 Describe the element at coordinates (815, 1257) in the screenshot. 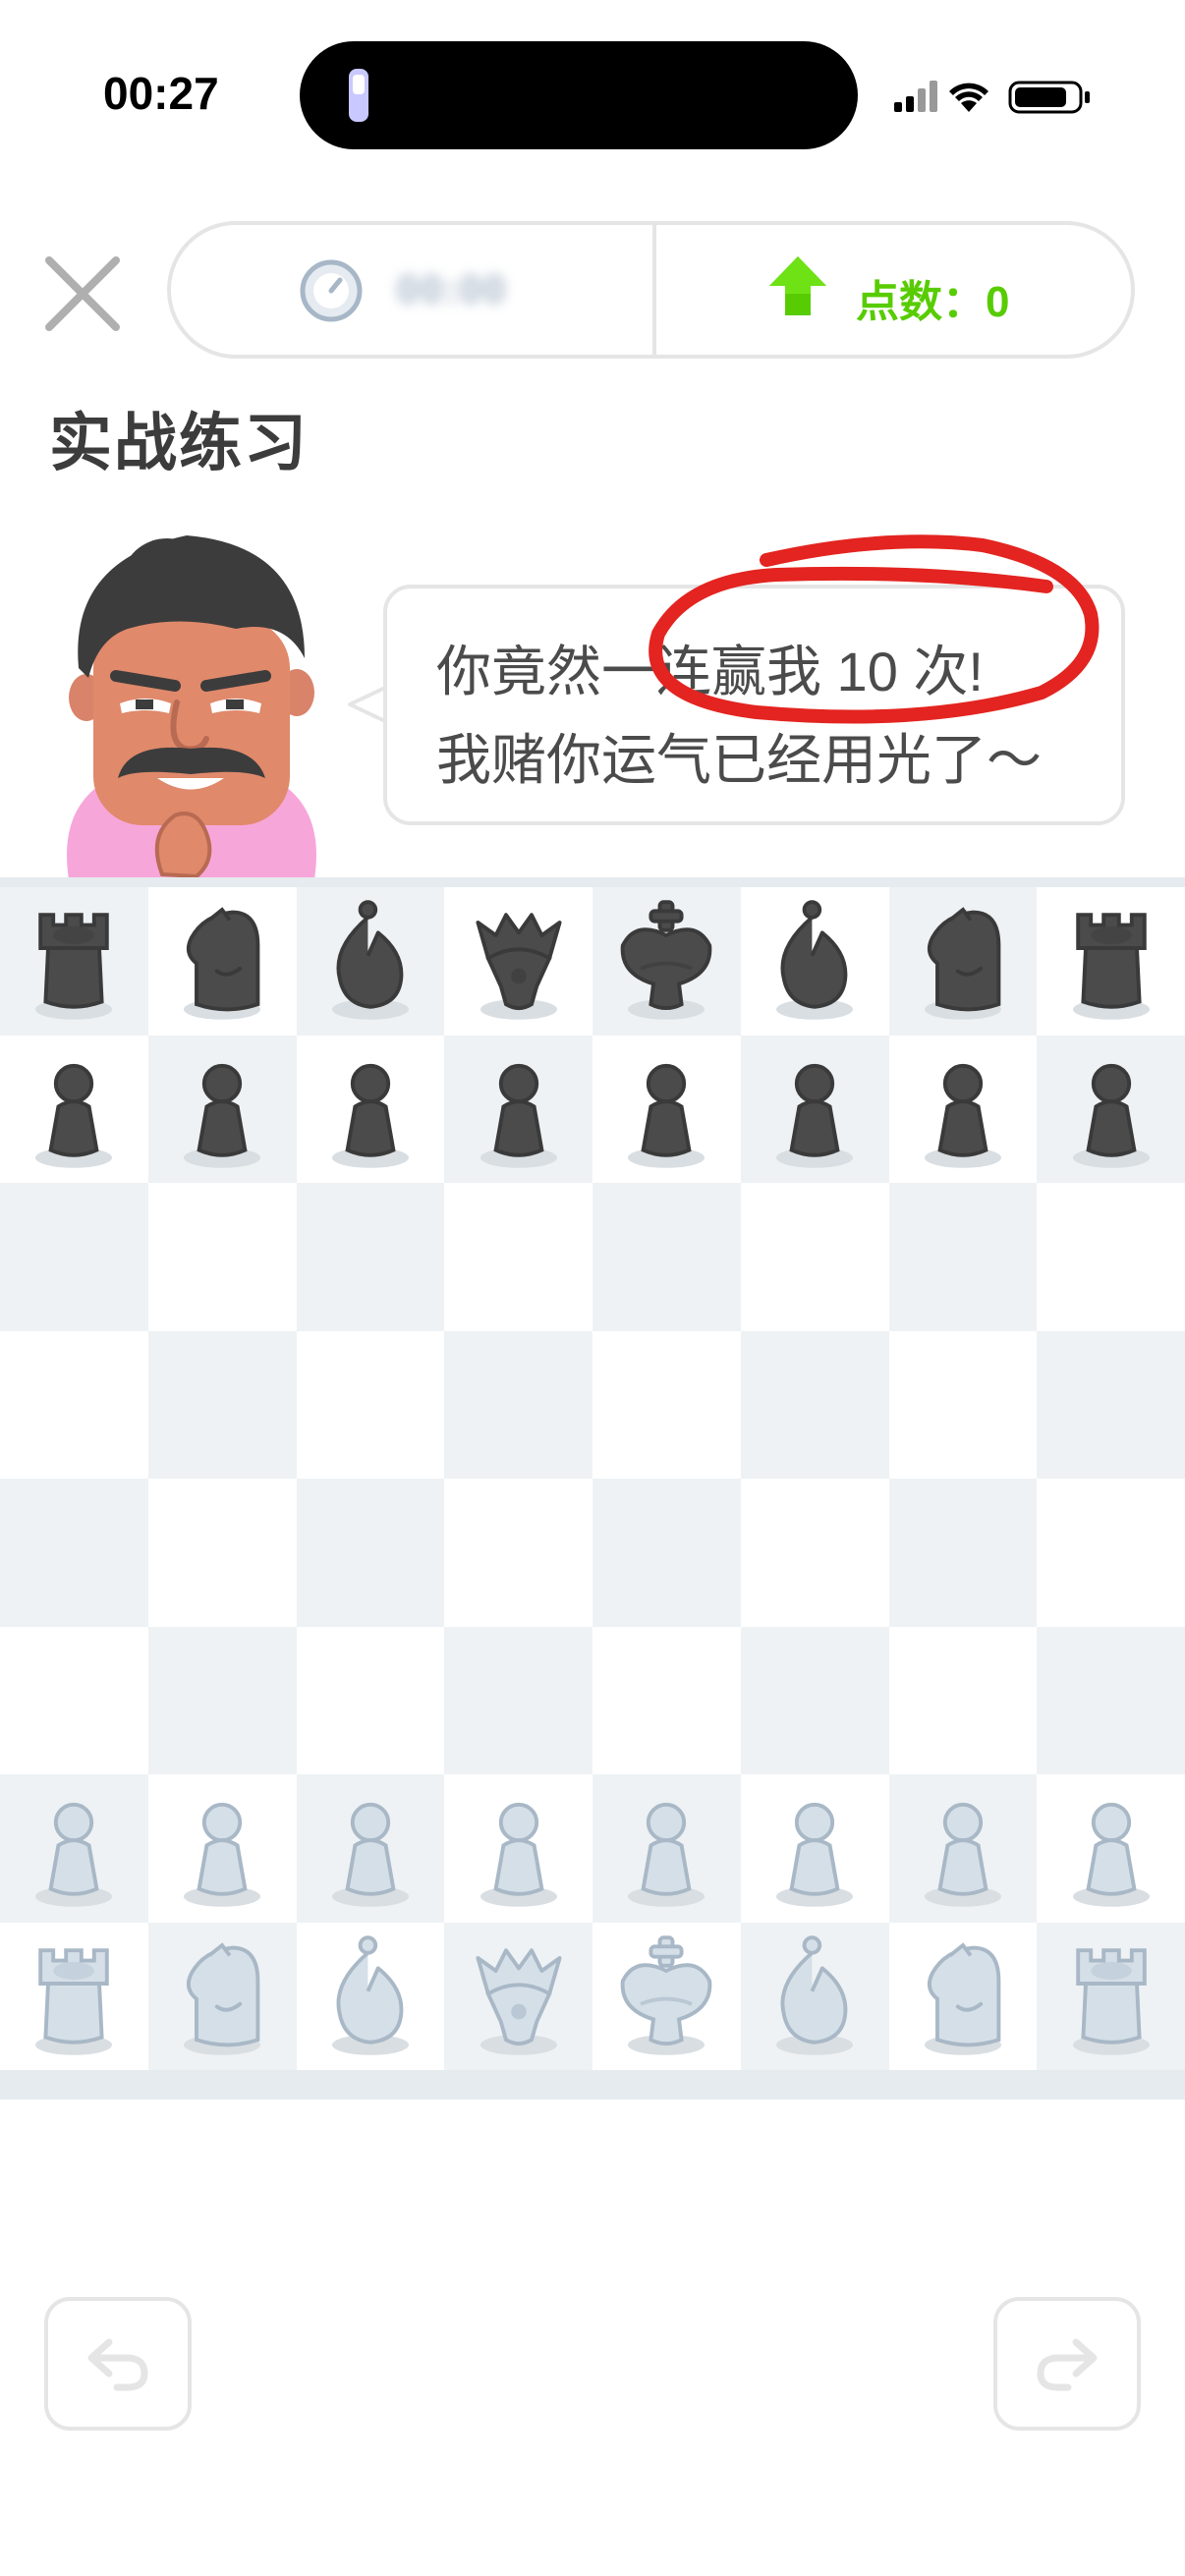

I see `square-f6` at that location.